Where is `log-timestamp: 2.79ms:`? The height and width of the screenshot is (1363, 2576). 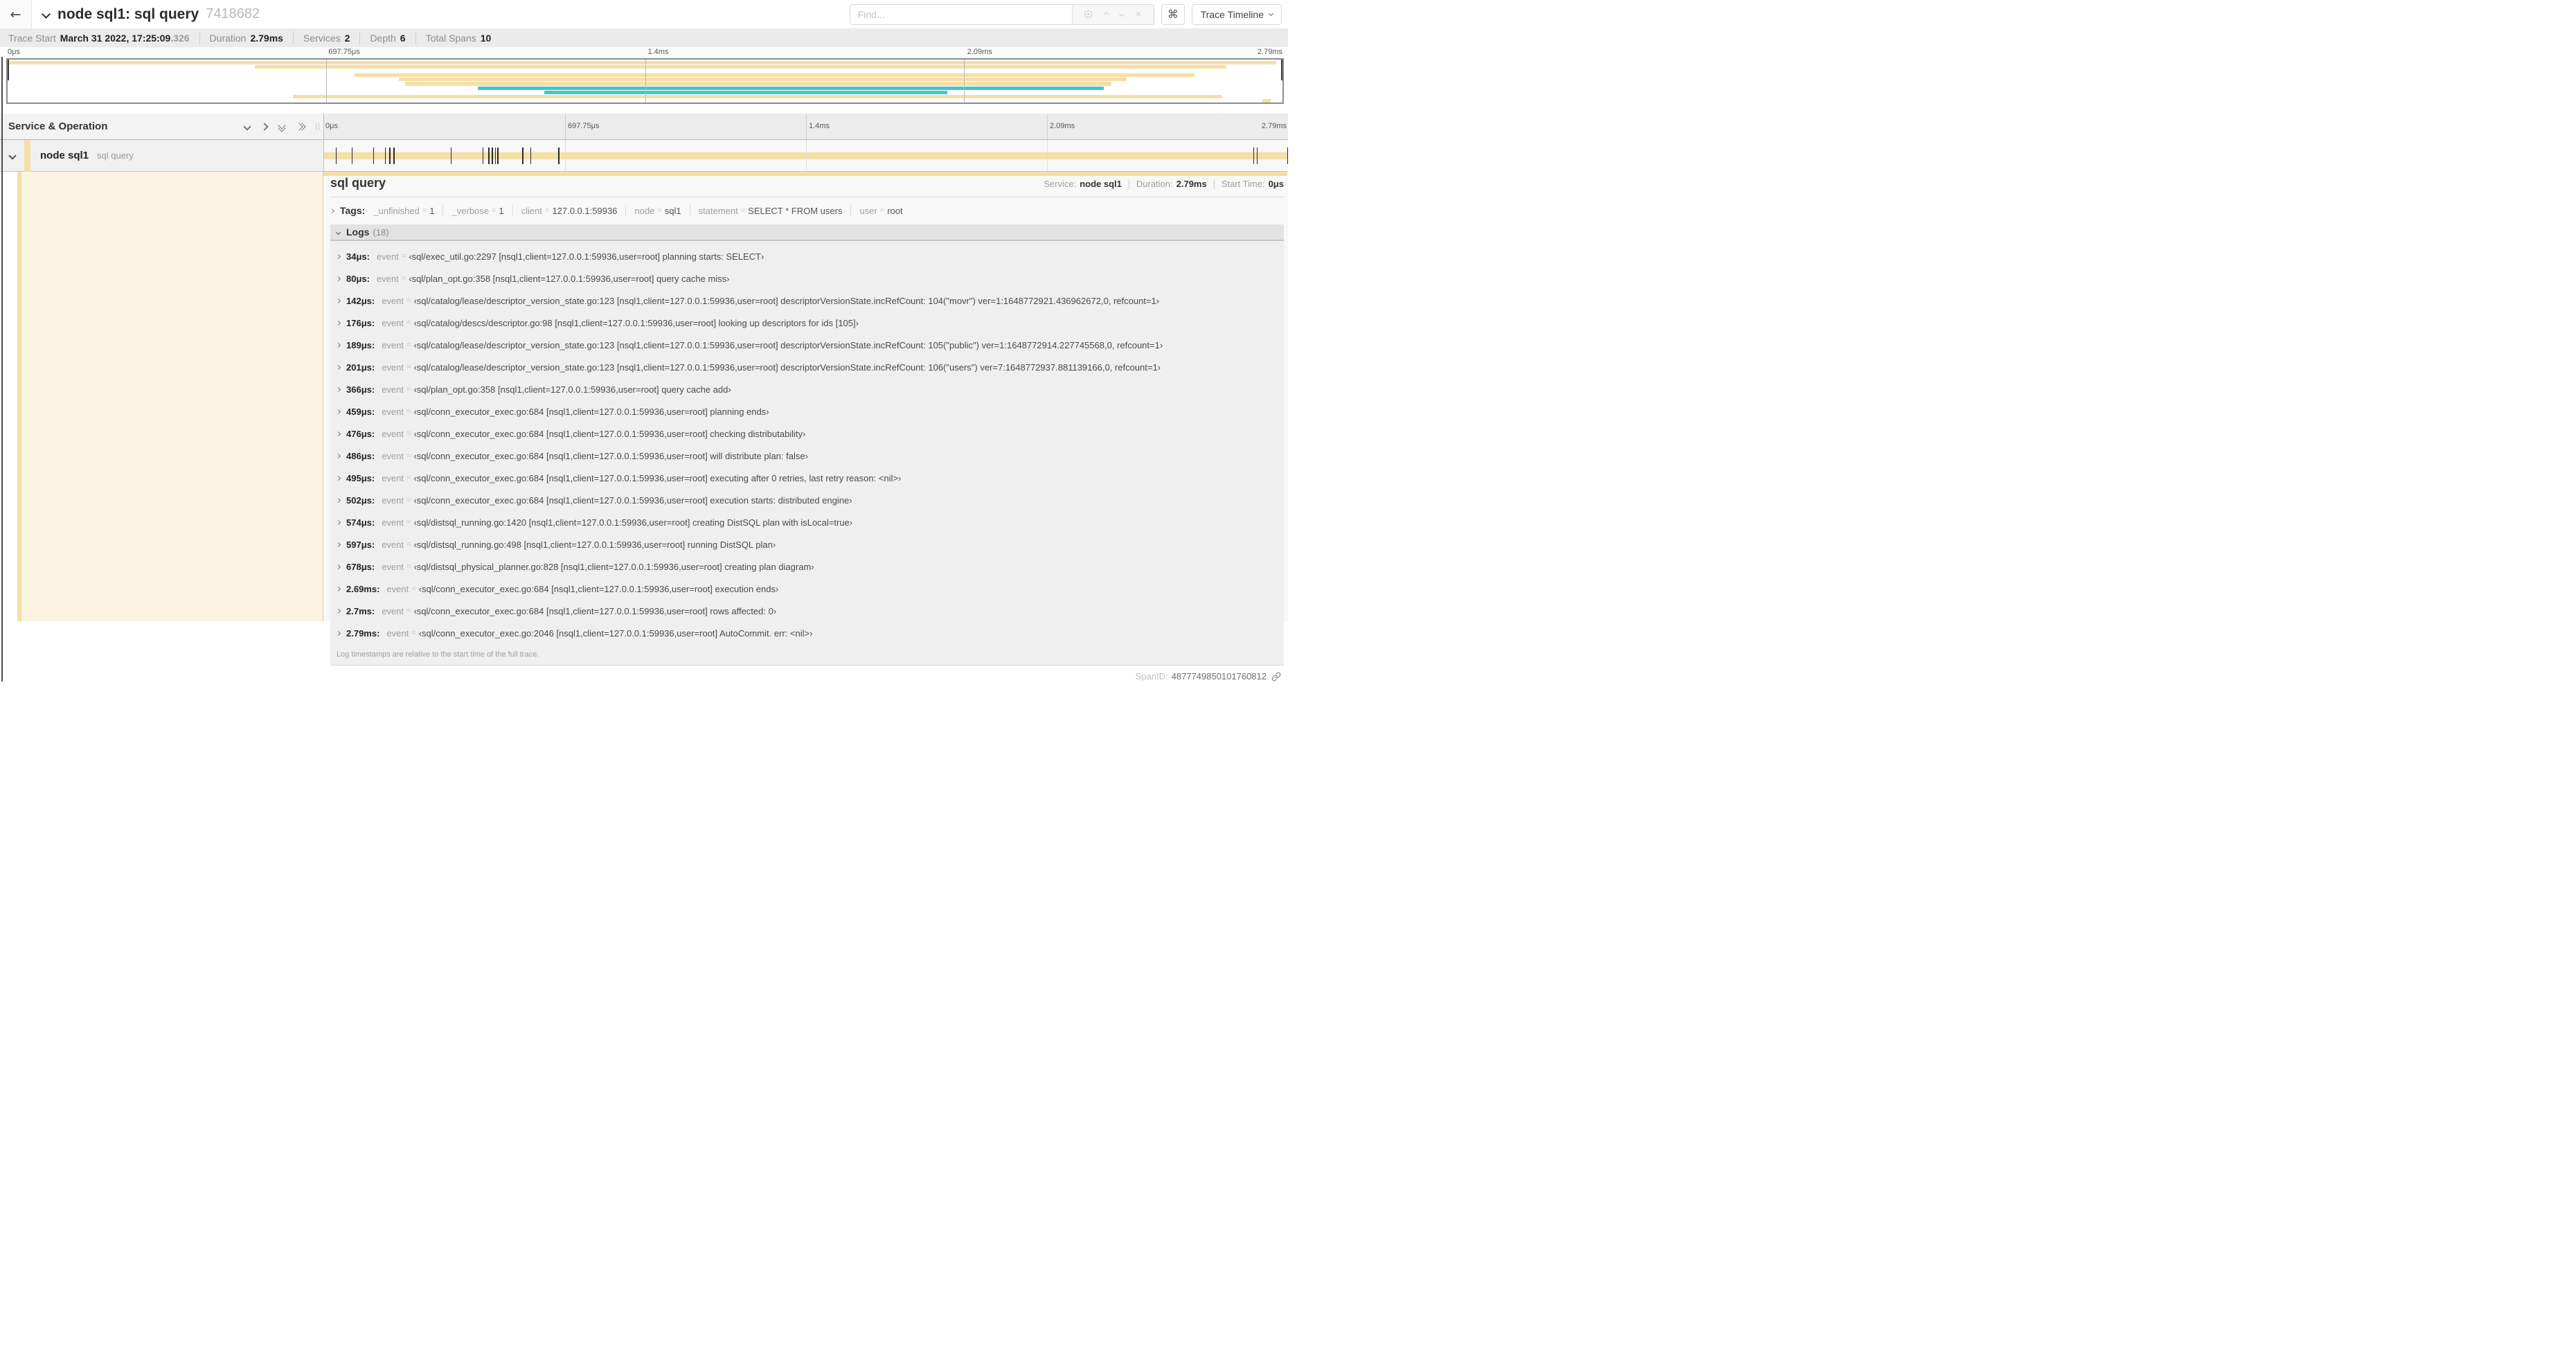
log-timestamp: 2.79ms: is located at coordinates (363, 633).